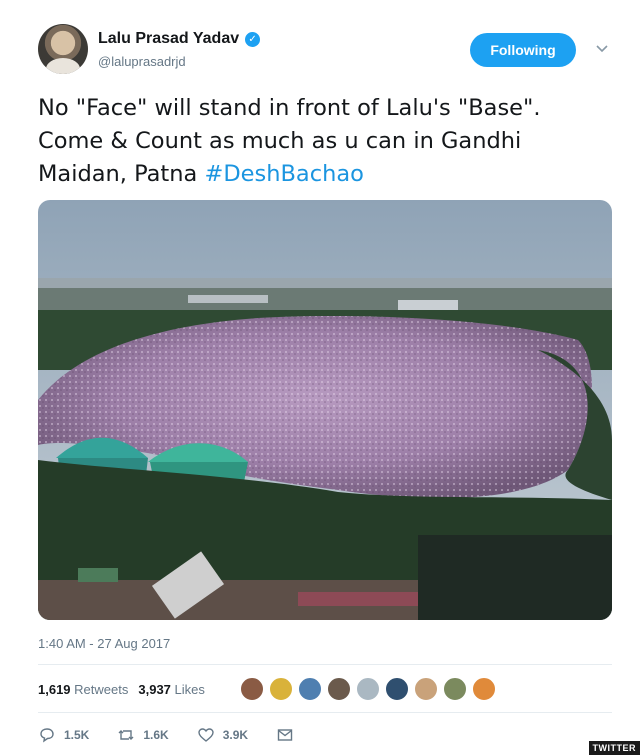 Image resolution: width=640 pixels, height=755 pixels. What do you see at coordinates (142, 61) in the screenshot?
I see `author-handle: @laluprasadrjd` at bounding box center [142, 61].